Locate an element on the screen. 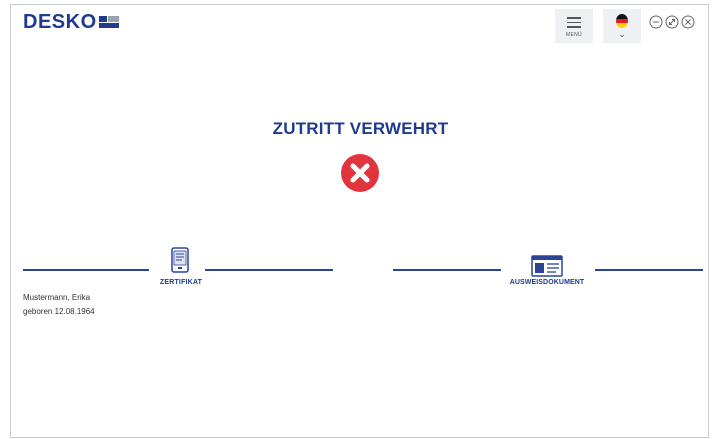  menu-label: MENÜ is located at coordinates (574, 34).